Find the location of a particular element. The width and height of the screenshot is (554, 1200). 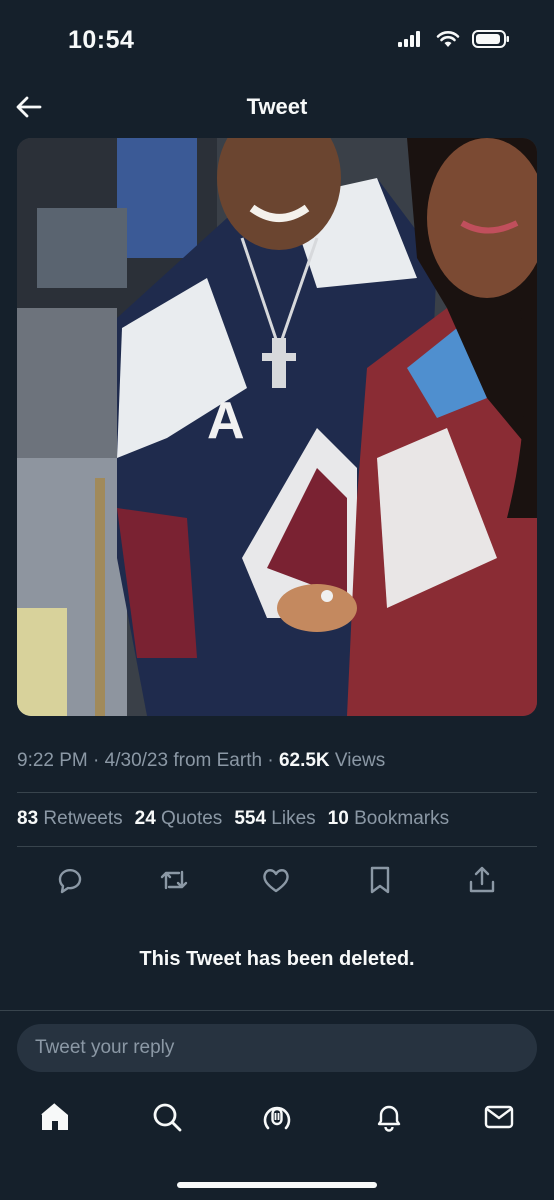

stat-likes: 554 Likes is located at coordinates (274, 819).